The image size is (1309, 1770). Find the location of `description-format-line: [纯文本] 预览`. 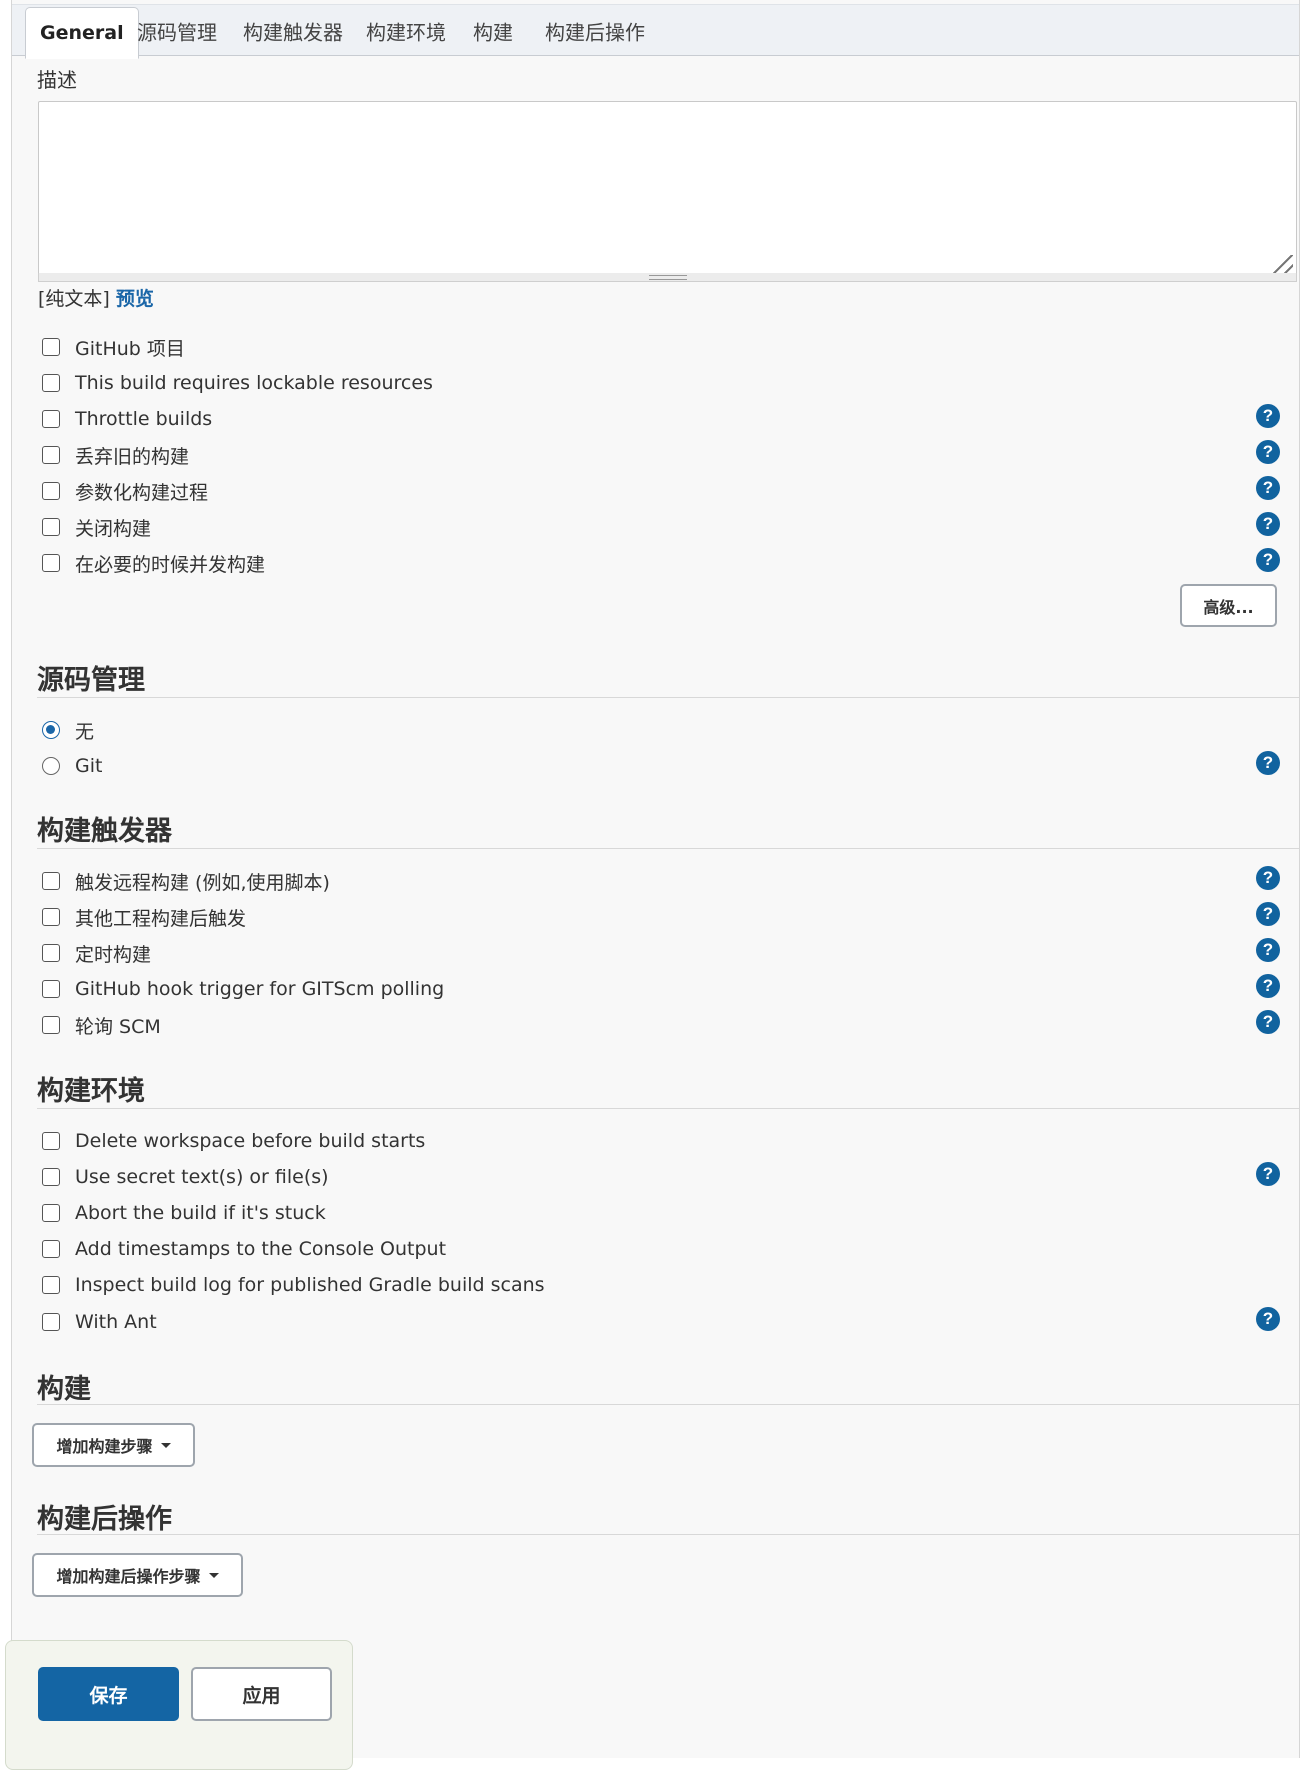

description-format-line: [纯文本] 预览 is located at coordinates (96, 297).